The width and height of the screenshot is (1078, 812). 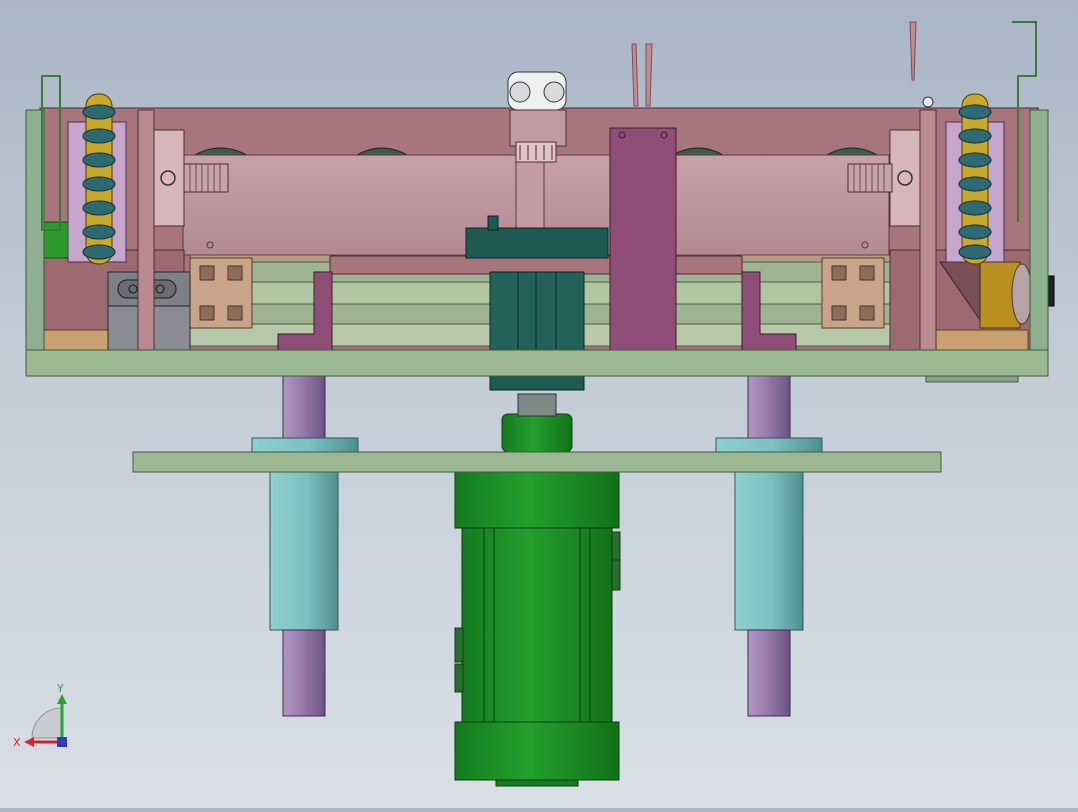 I want to click on right-bushing-column, so click(x=769, y=550).